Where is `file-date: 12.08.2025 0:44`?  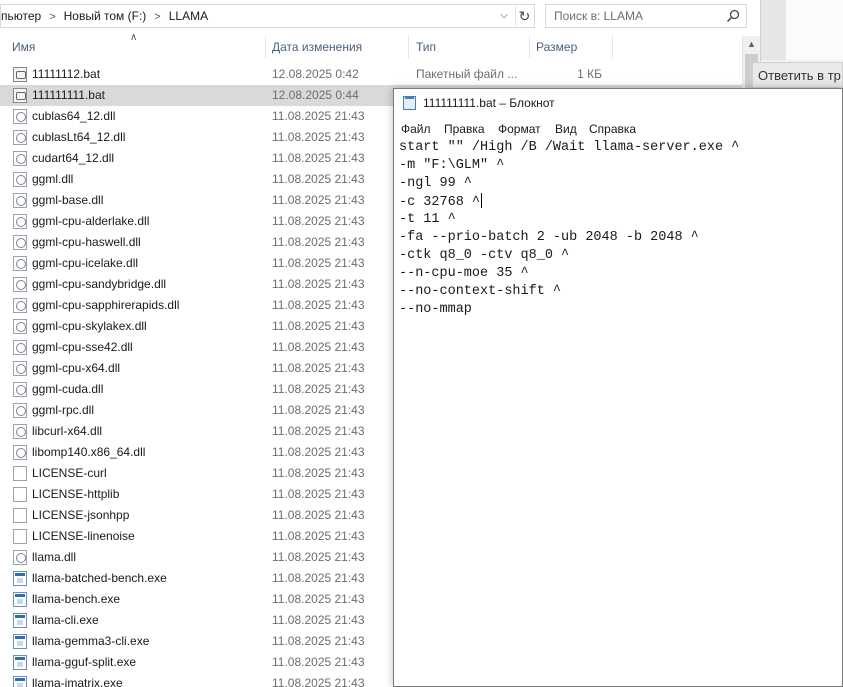
file-date: 12.08.2025 0:44 is located at coordinates (315, 95).